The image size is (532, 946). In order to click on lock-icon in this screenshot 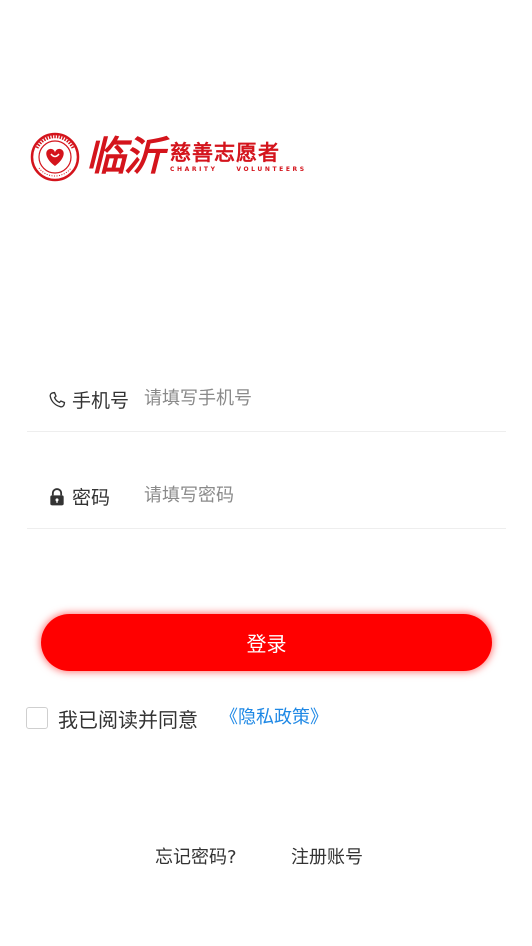, I will do `click(57, 497)`.